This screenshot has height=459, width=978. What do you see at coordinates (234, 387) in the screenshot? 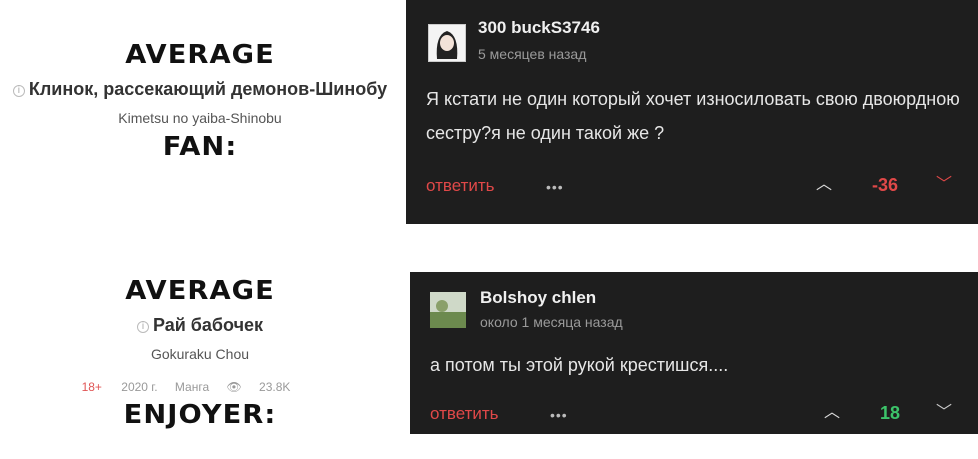
I see `eye-icon: 👁` at bounding box center [234, 387].